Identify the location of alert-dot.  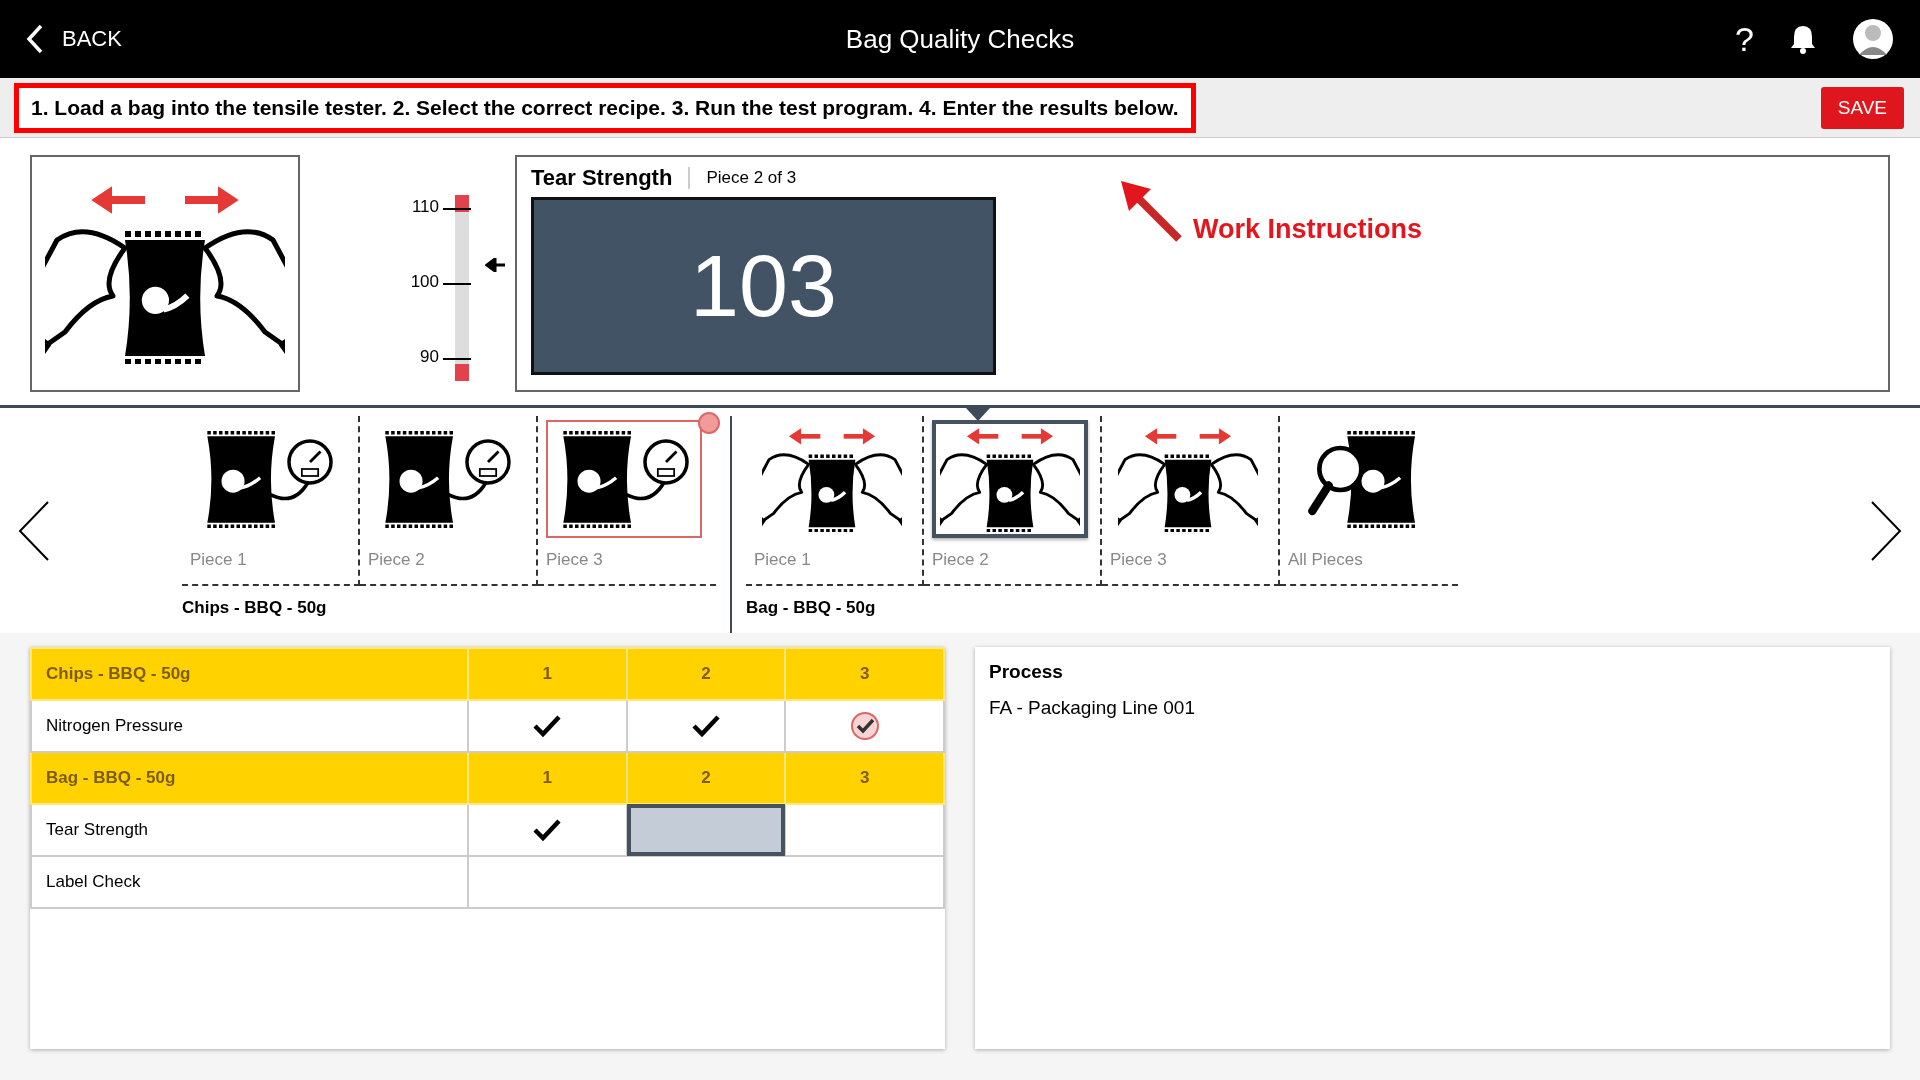
(709, 423).